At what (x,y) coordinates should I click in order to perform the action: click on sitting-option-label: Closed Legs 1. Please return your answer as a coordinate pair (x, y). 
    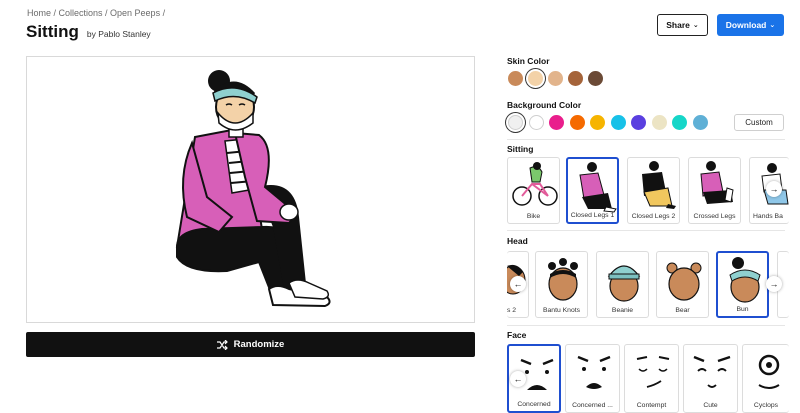
    Looking at the image, I should click on (592, 215).